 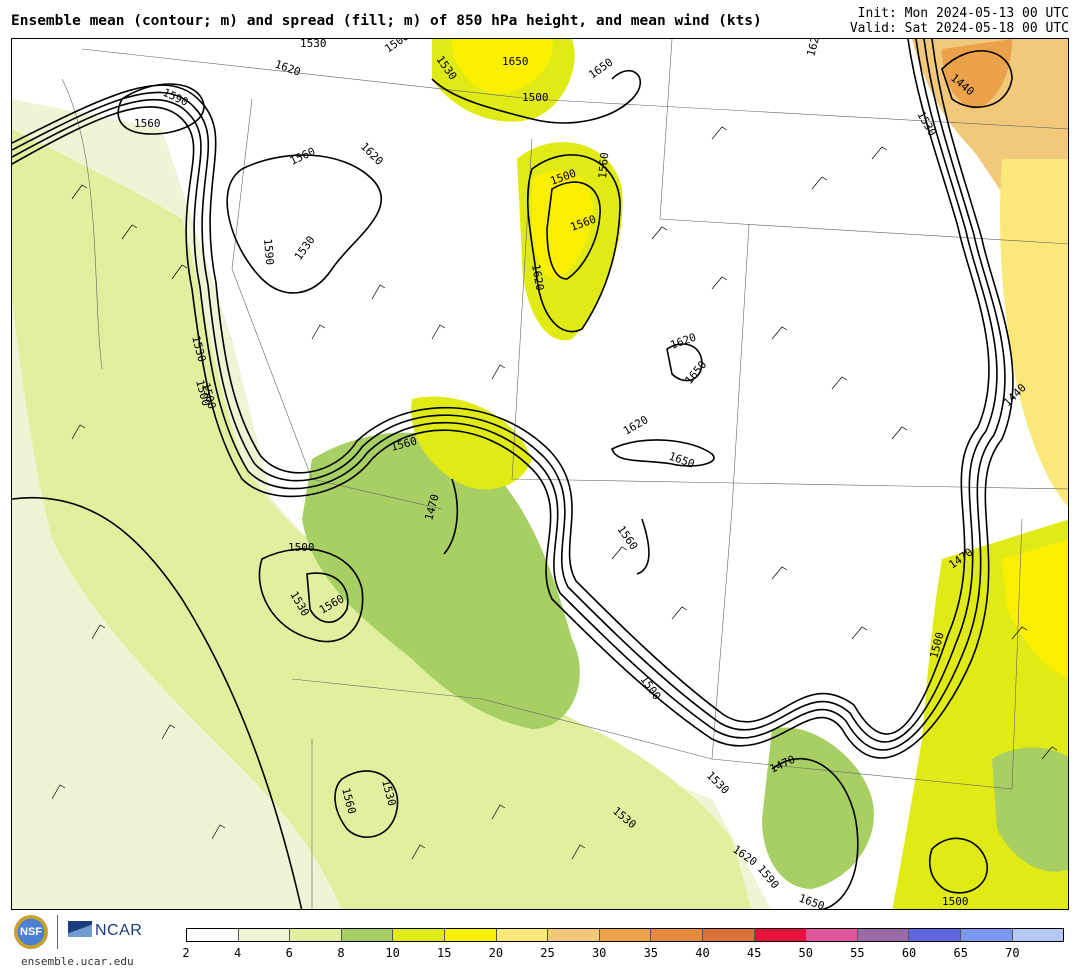 I want to click on colorbar-tick-label: 10, so click(x=392, y=953).